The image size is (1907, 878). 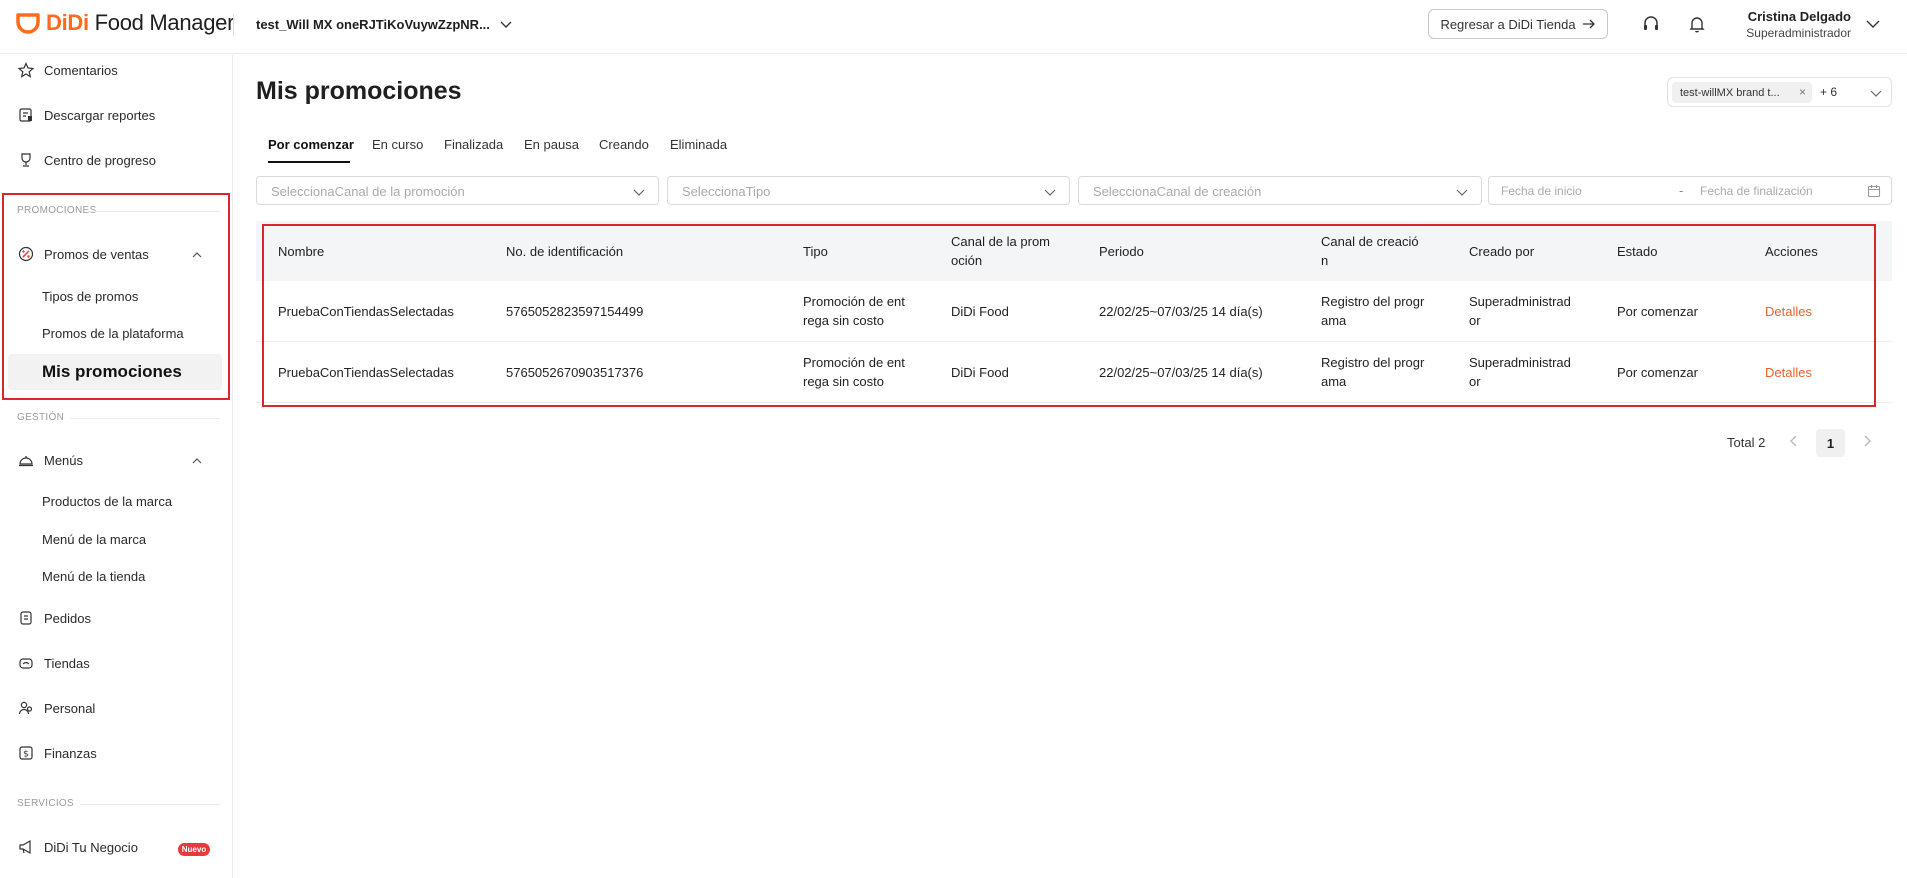 What do you see at coordinates (1867, 441) in the screenshot?
I see `chevron-right-icon` at bounding box center [1867, 441].